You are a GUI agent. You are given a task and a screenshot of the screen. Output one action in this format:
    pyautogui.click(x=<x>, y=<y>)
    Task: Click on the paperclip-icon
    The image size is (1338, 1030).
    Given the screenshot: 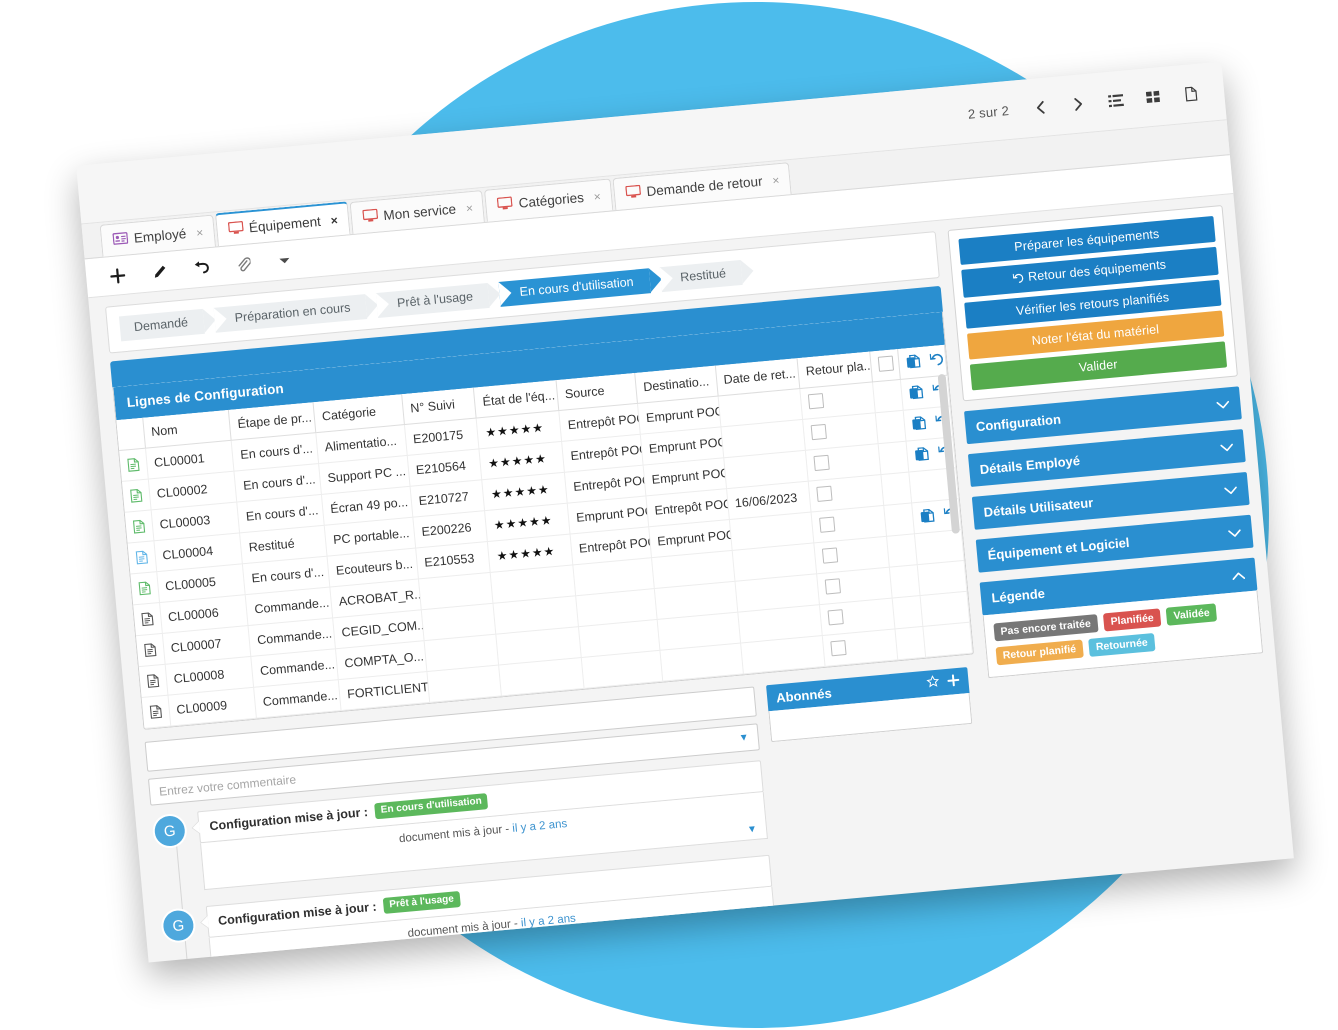 What is the action you would take?
    pyautogui.click(x=243, y=264)
    